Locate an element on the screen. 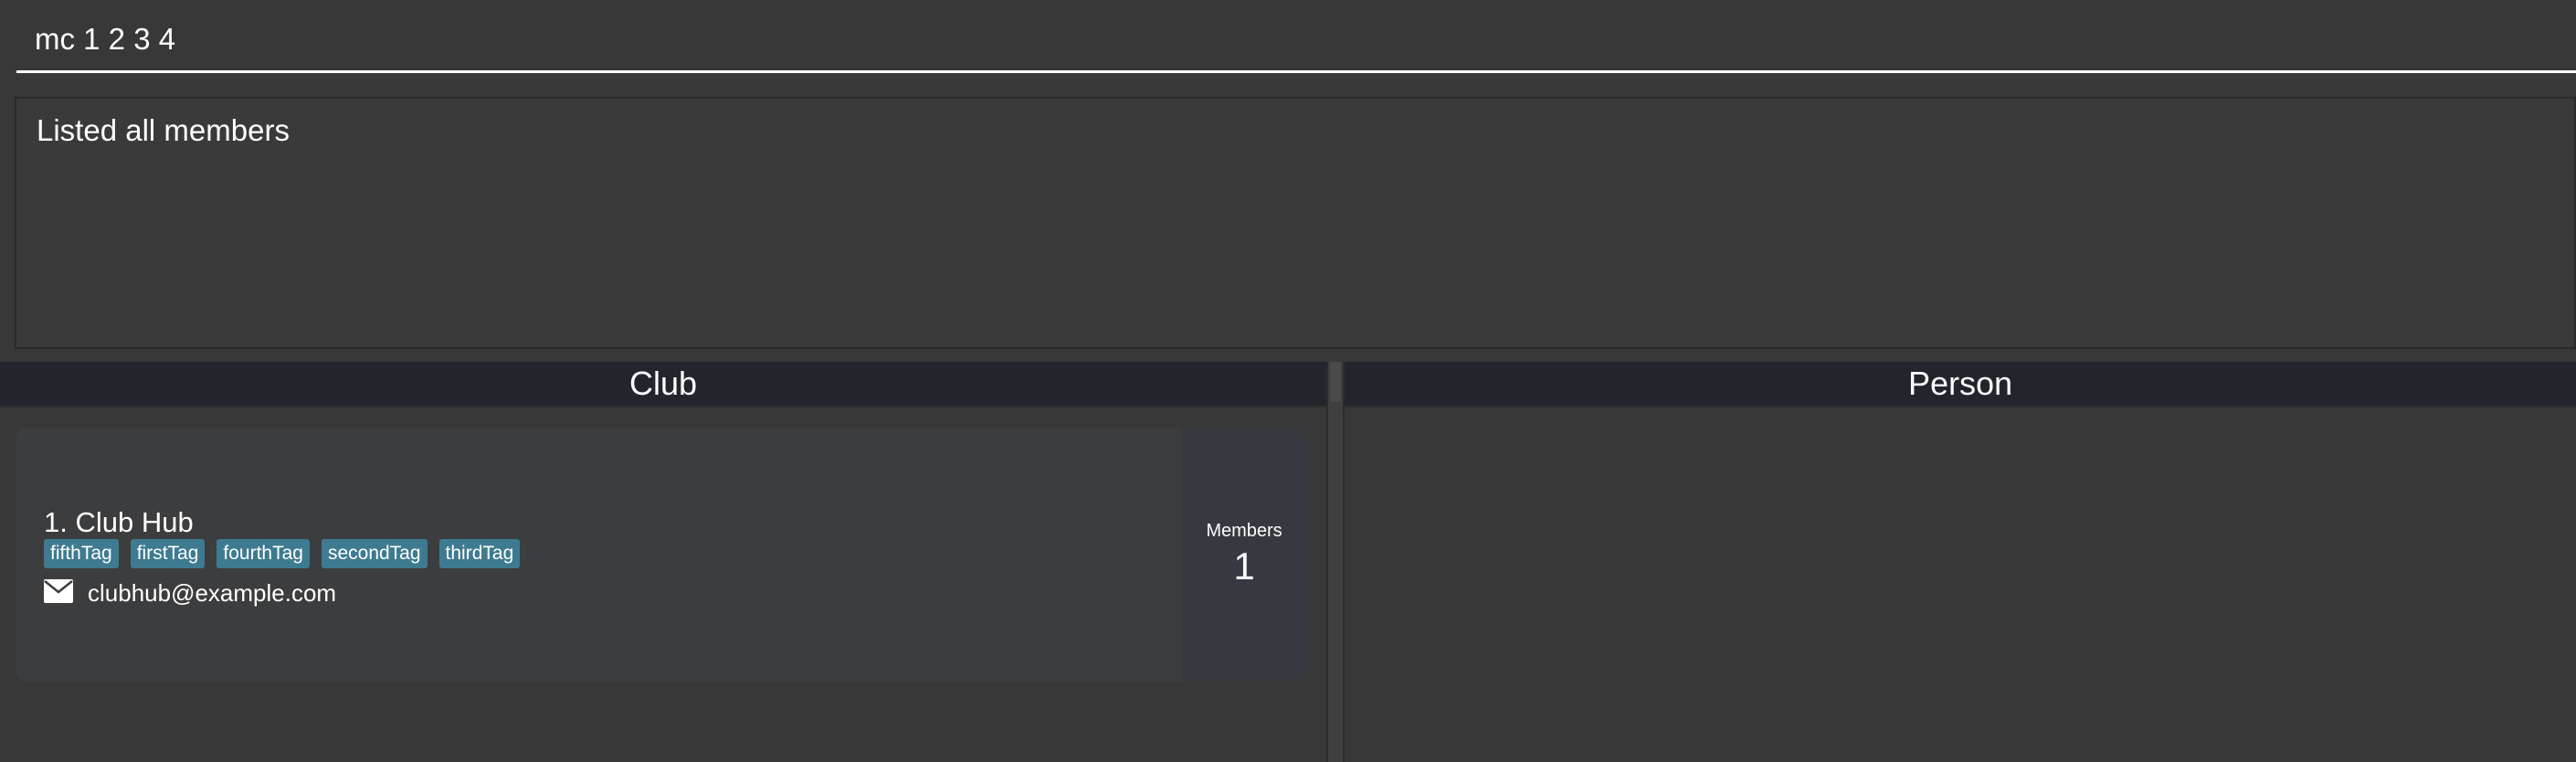 The width and height of the screenshot is (2576, 762). command-box is located at coordinates (1296, 36).